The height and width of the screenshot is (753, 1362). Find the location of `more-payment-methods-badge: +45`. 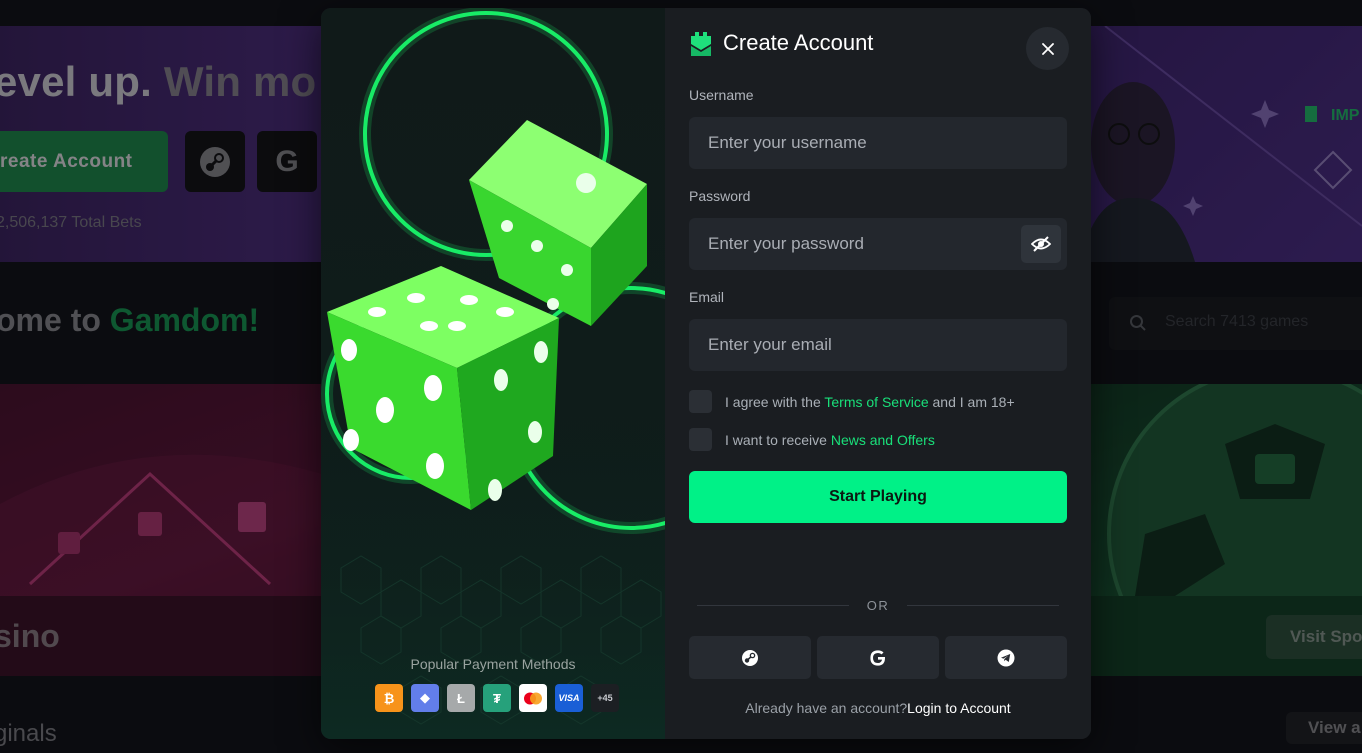

more-payment-methods-badge: +45 is located at coordinates (605, 698).